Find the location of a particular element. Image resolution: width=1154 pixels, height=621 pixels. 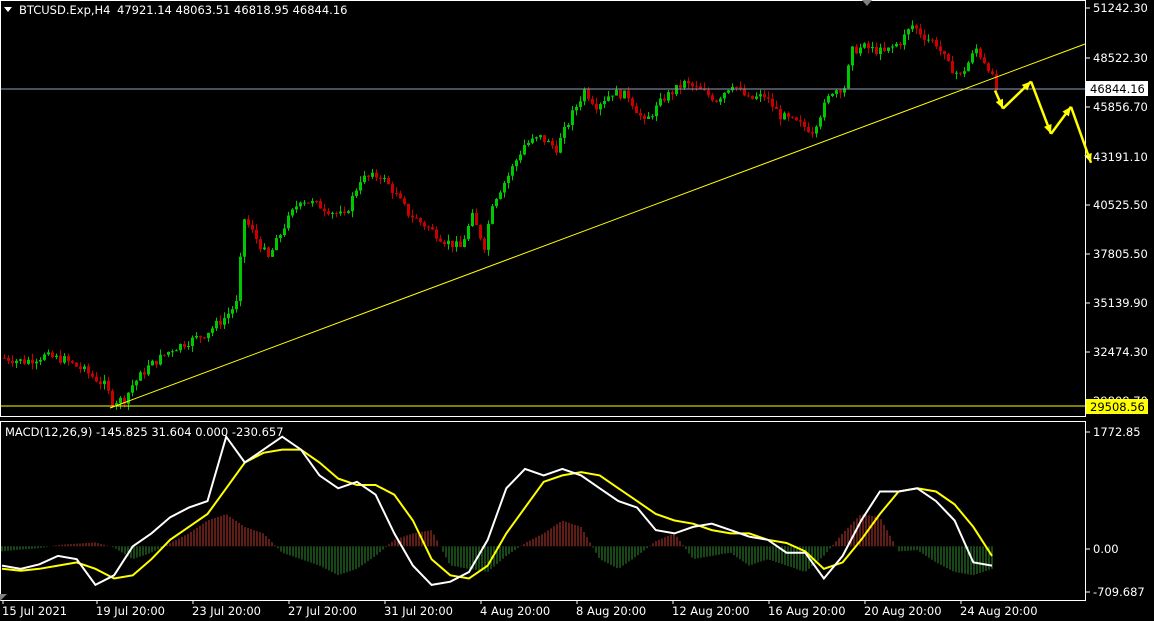

time-tick-label: 24 Aug 20:00 is located at coordinates (999, 611).